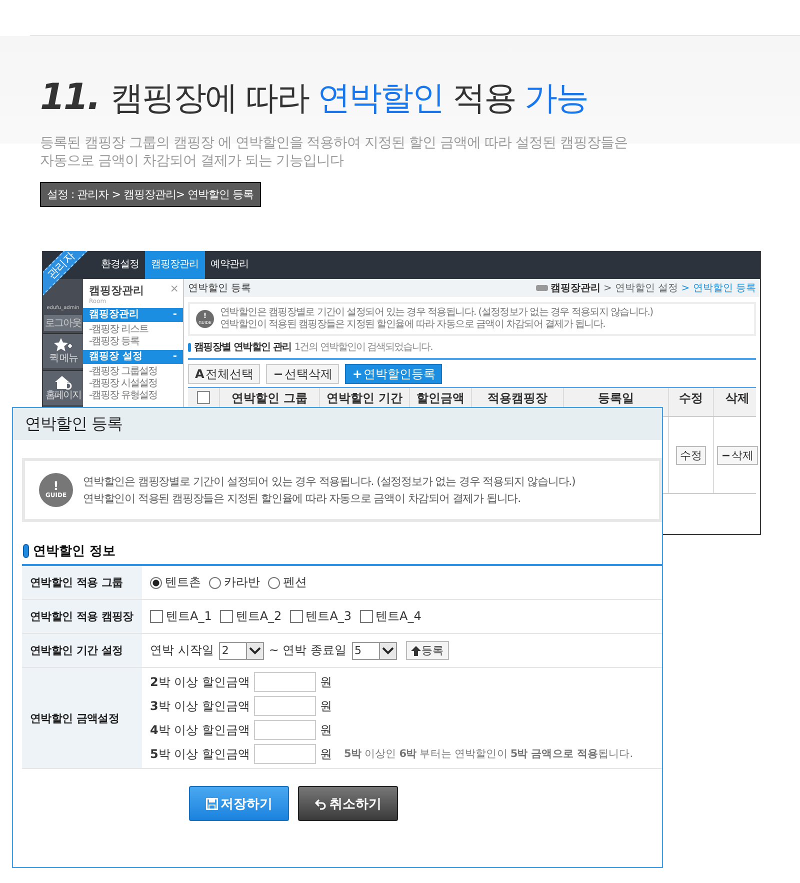 Image resolution: width=800 pixels, height=883 pixels. What do you see at coordinates (737, 455) in the screenshot?
I see `delete-button: −삭제` at bounding box center [737, 455].